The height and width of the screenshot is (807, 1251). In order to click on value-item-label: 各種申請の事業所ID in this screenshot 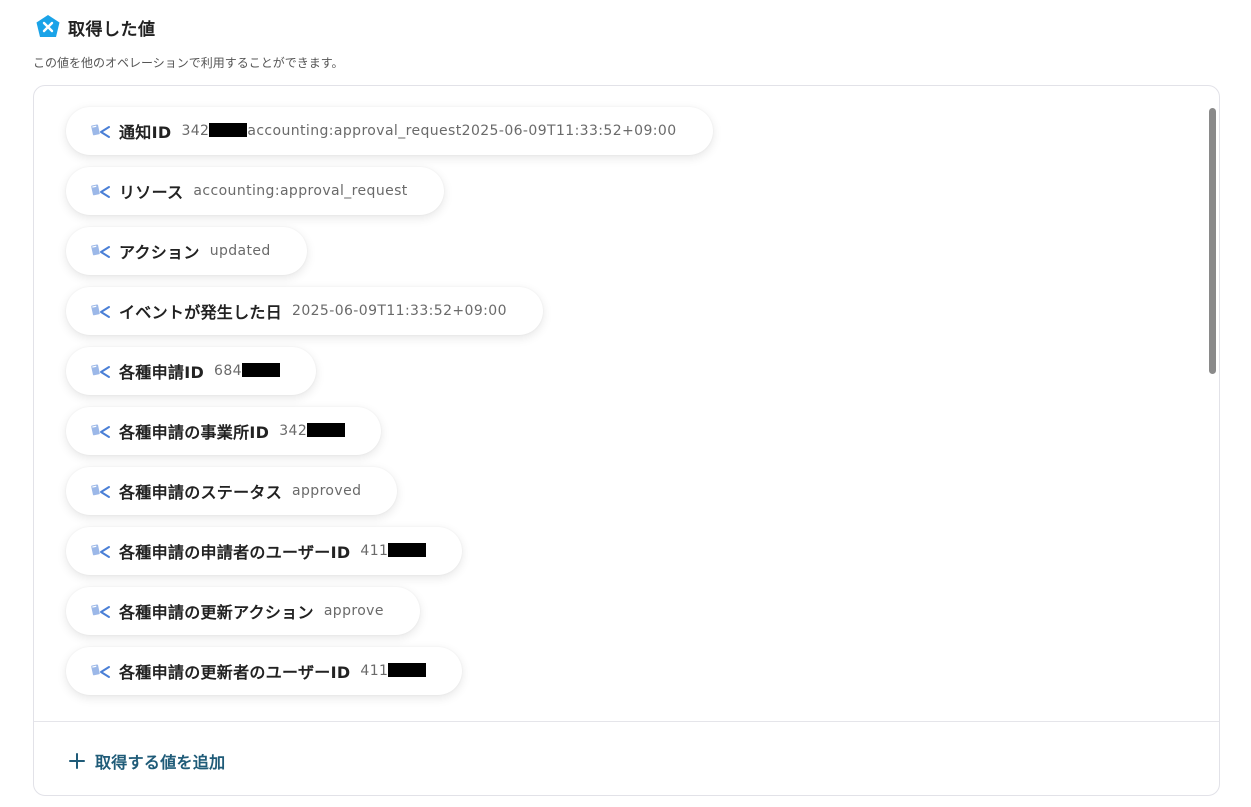, I will do `click(194, 432)`.